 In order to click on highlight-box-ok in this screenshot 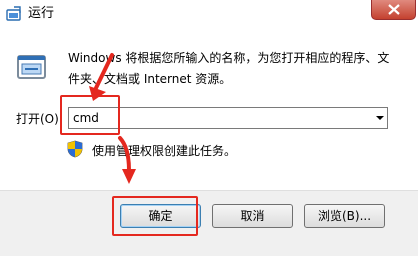, I will do `click(155, 216)`.